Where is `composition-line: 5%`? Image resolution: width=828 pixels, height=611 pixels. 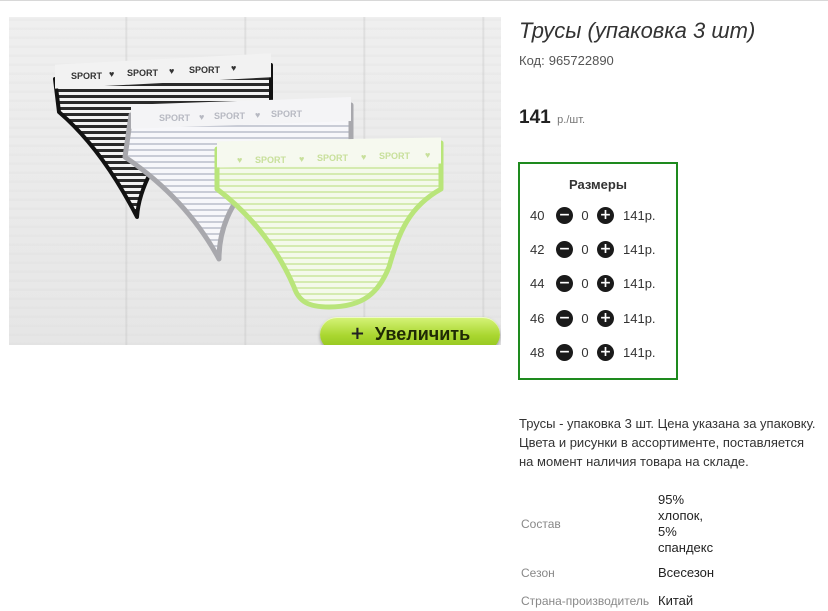 composition-line: 5% is located at coordinates (667, 531).